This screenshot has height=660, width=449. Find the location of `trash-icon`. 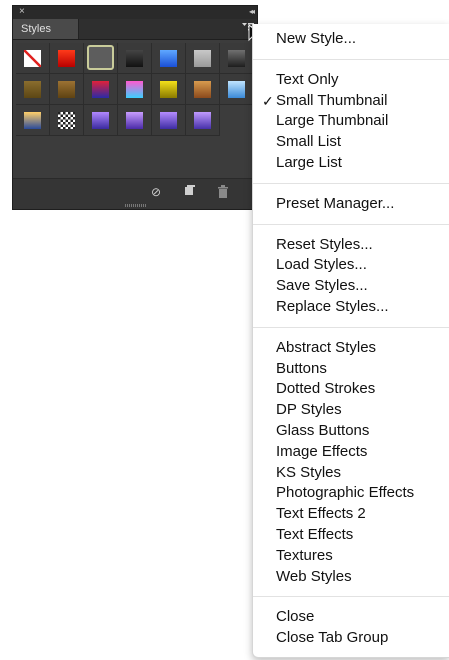

trash-icon is located at coordinates (223, 192).